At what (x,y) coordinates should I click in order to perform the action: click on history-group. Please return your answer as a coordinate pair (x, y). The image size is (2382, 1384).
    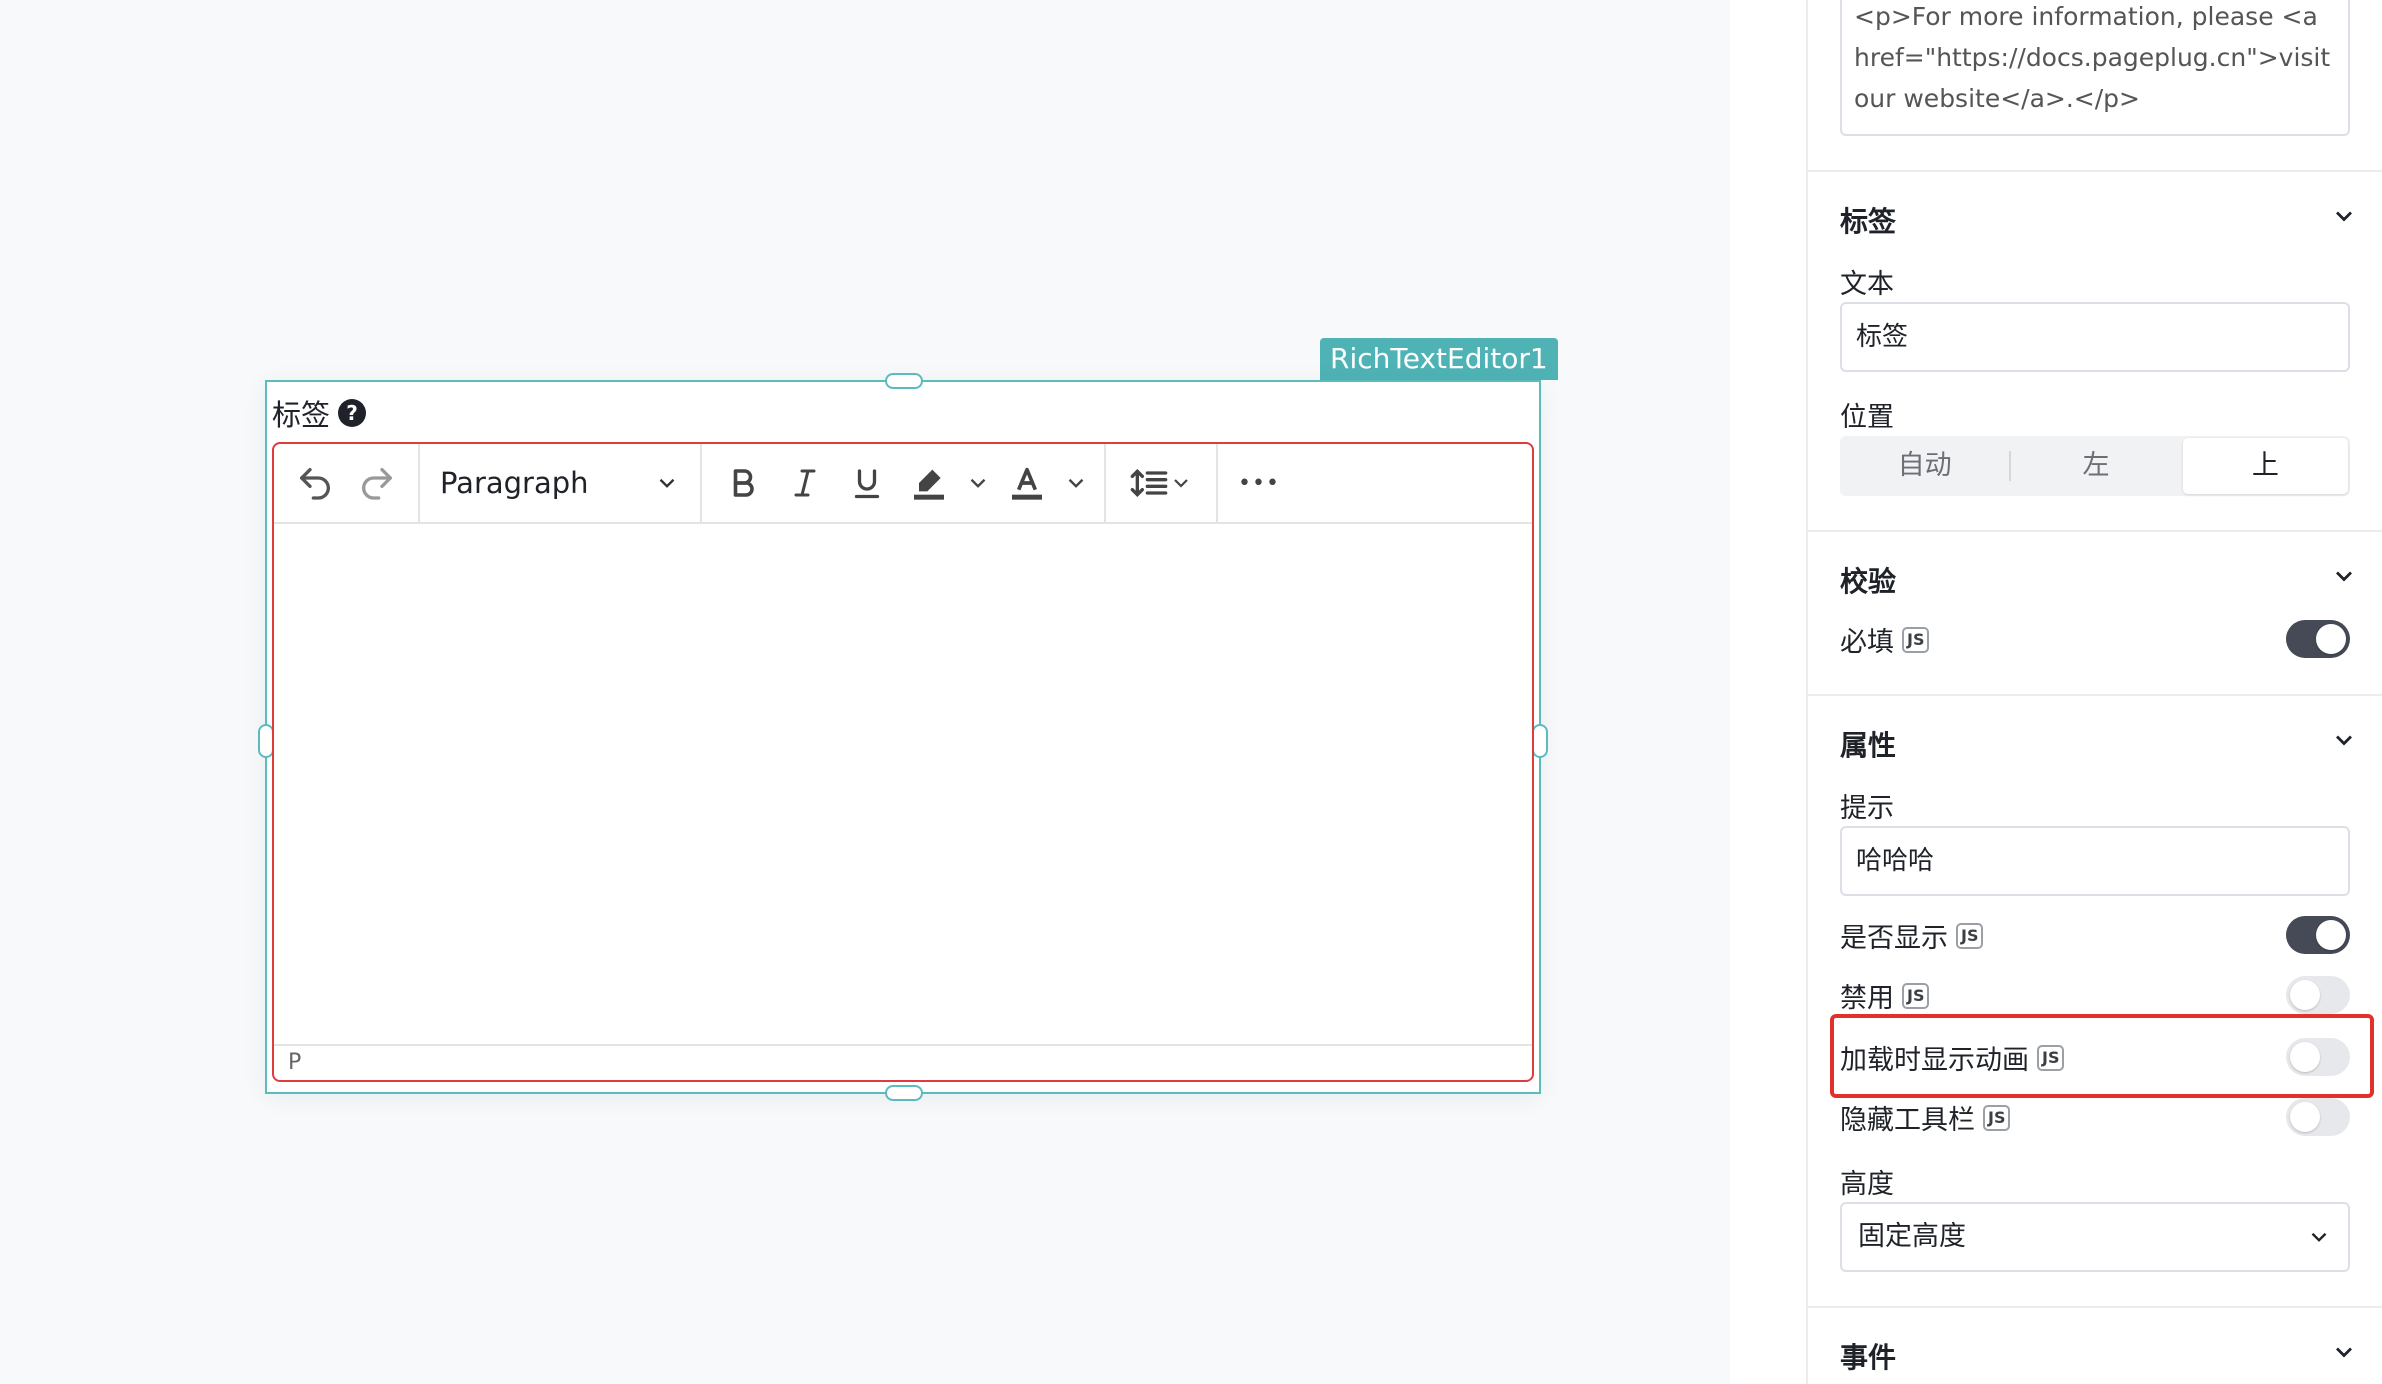
    Looking at the image, I should click on (347, 483).